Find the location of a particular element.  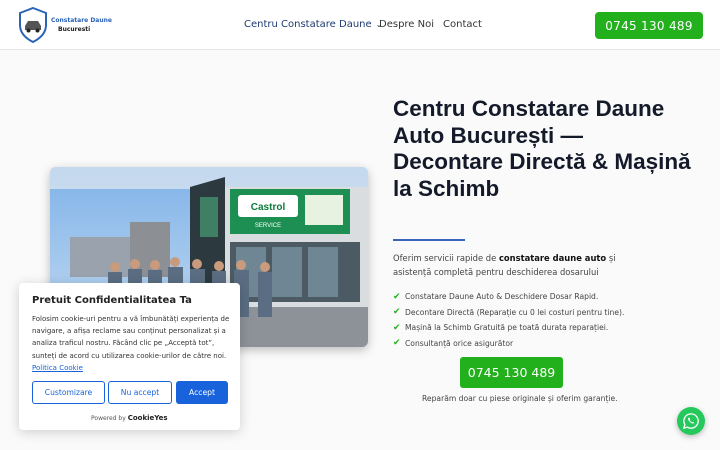

whatsapp-icon is located at coordinates (690, 421).